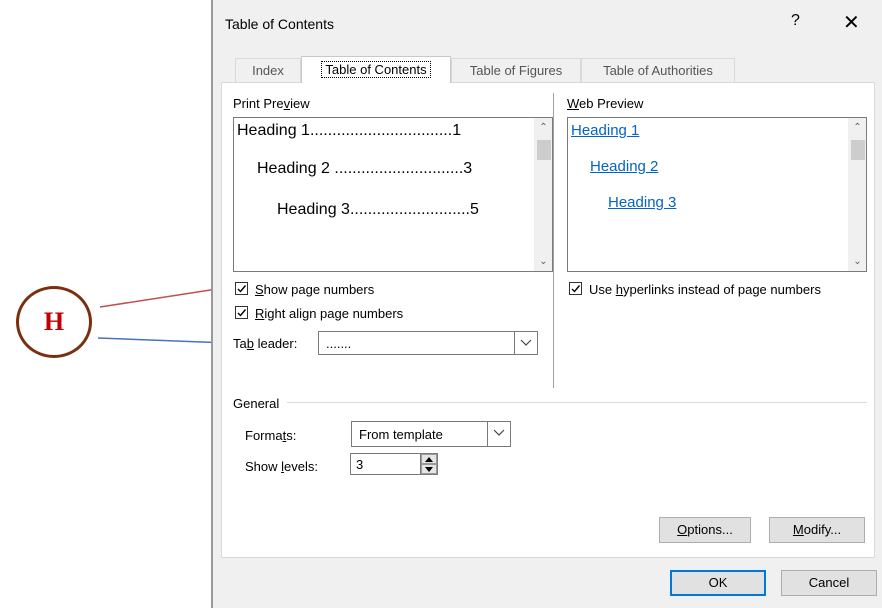 The width and height of the screenshot is (882, 608). I want to click on close-icon: ✕, so click(851, 22).